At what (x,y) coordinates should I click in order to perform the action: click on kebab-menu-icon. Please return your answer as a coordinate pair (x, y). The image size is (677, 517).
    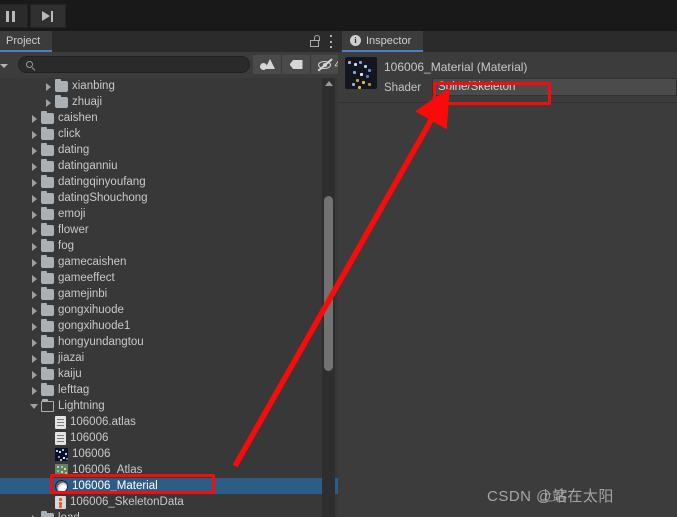
    Looking at the image, I should click on (330, 41).